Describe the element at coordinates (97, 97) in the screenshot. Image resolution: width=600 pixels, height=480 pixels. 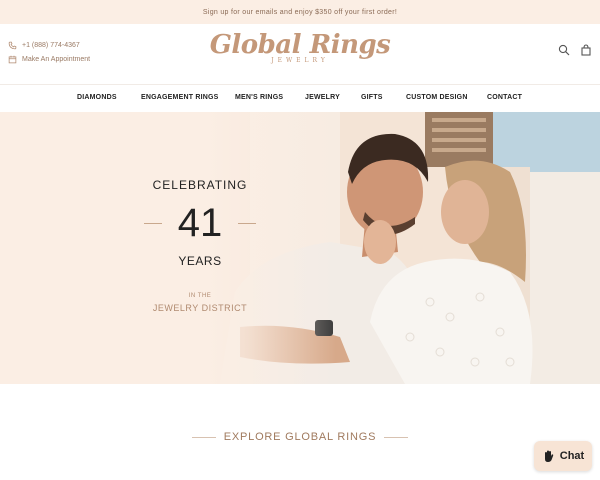
I see `nav-item-diamonds: DIAMONDS` at that location.